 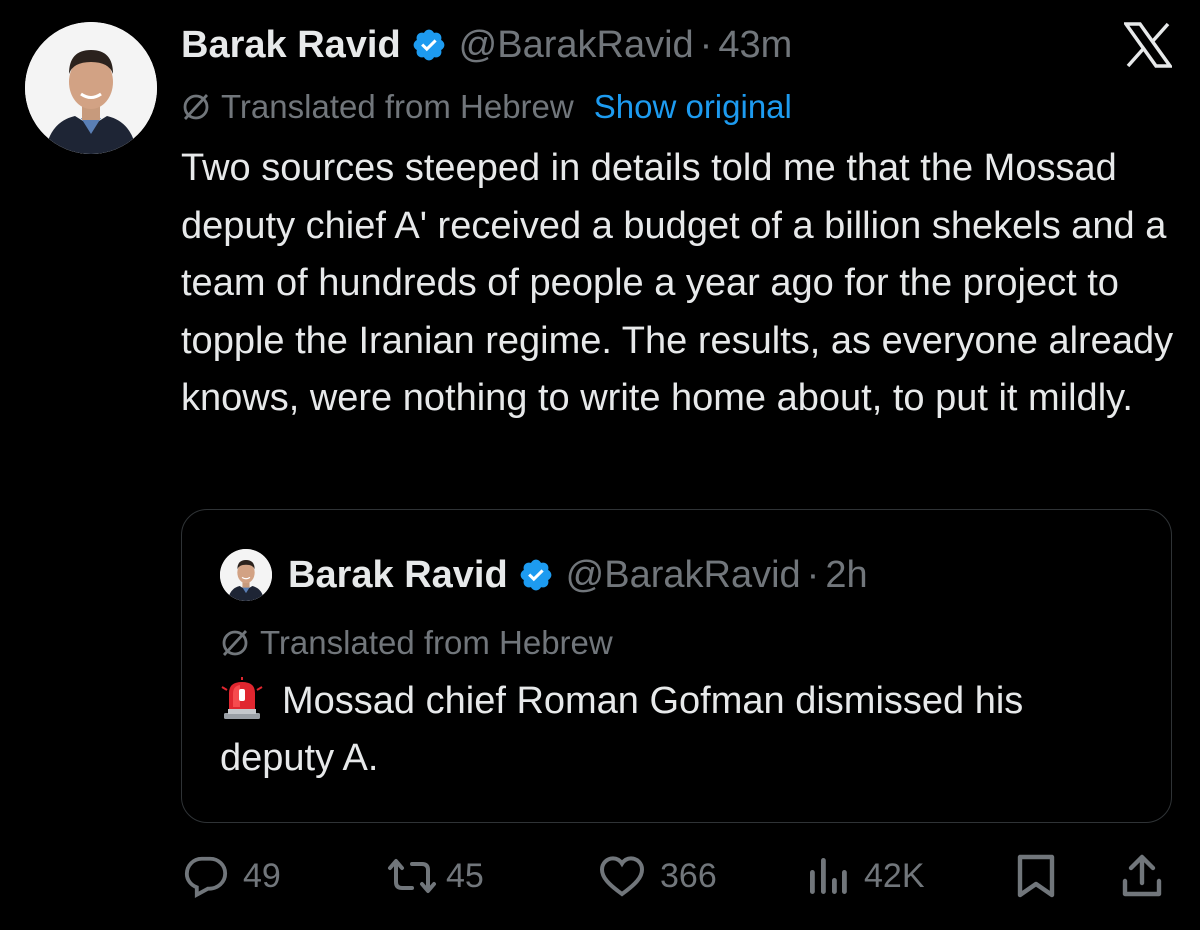 What do you see at coordinates (232, 876) in the screenshot?
I see `reply-button: 49` at bounding box center [232, 876].